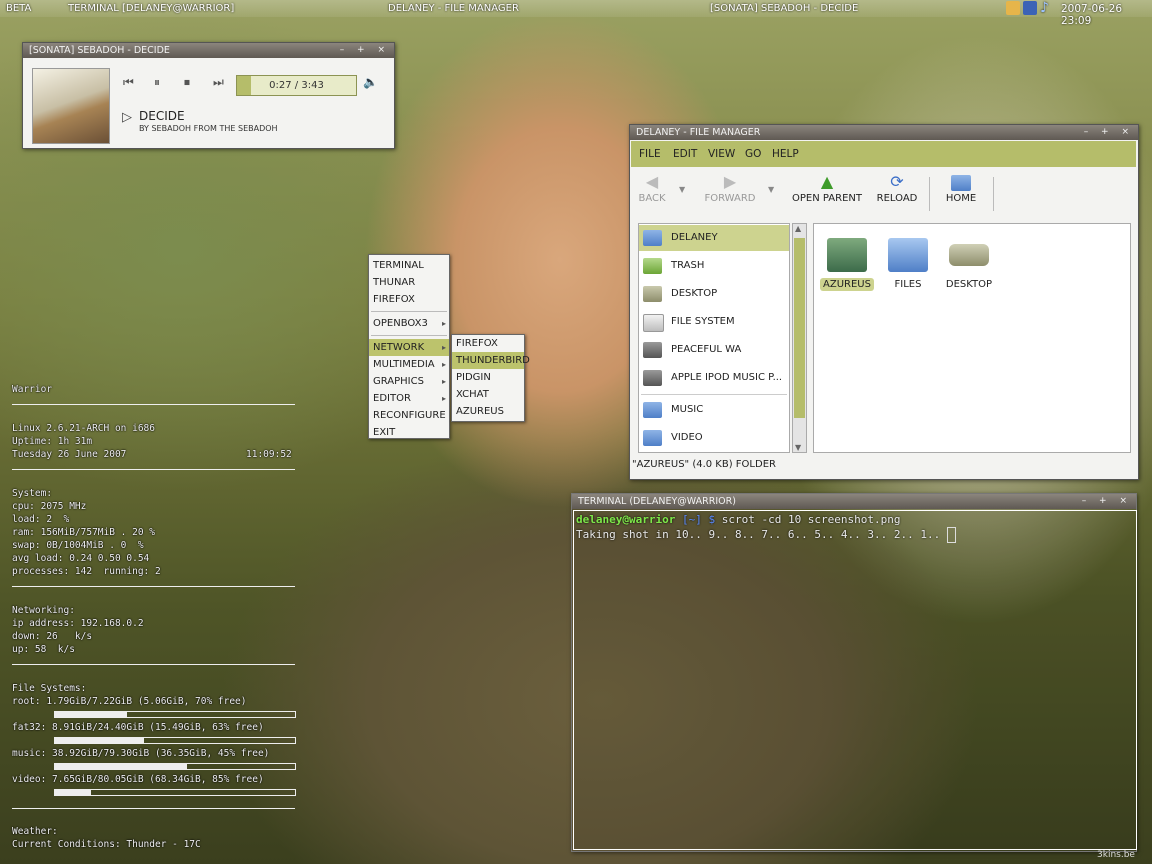 This screenshot has width=1152, height=864. Describe the element at coordinates (409, 381) in the screenshot. I see `menu-item-graphics: GRAPHICS ▸` at that location.